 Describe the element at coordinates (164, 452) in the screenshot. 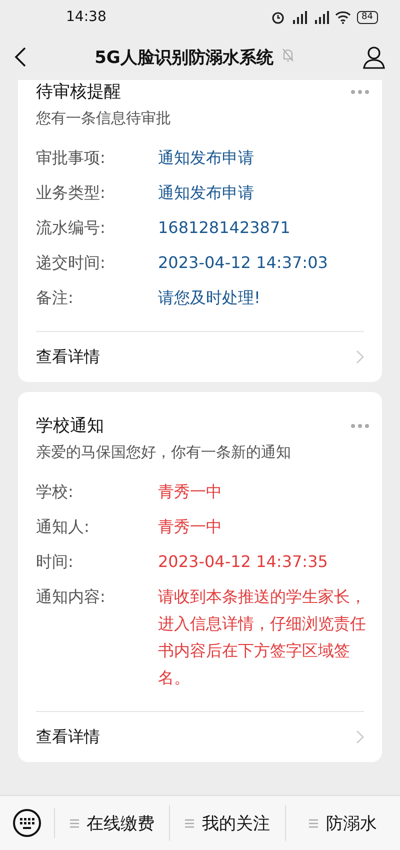

I see `card-subtitle: 亲爱的马保国您好，你有一条新的通知` at that location.